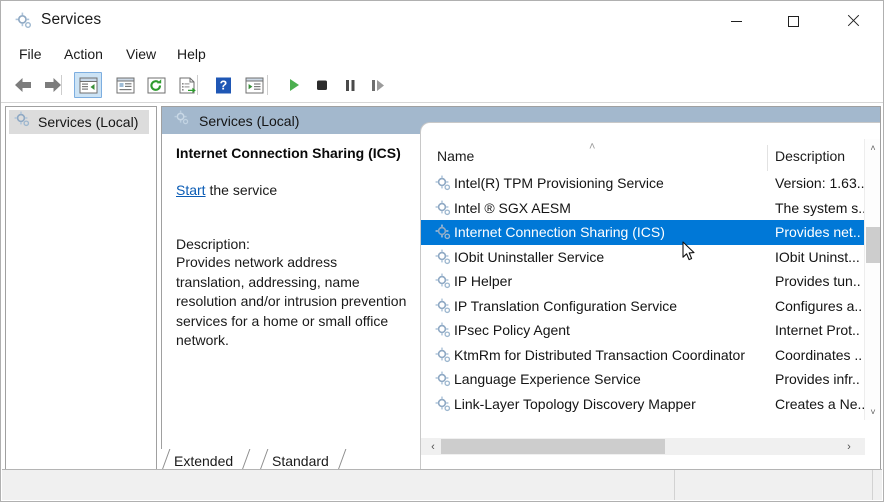 The image size is (884, 502). I want to click on arrow-left-icon, so click(23, 85).